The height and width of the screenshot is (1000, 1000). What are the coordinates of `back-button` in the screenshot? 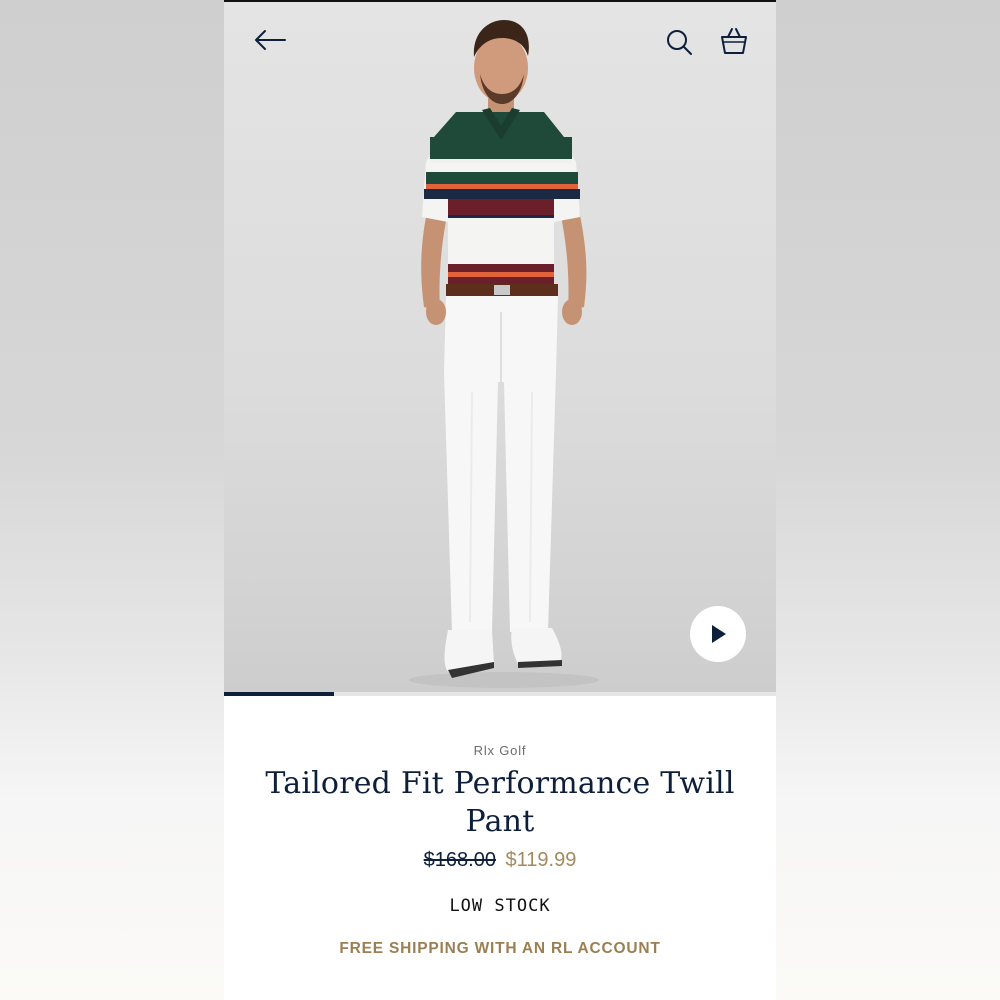 It's located at (270, 40).